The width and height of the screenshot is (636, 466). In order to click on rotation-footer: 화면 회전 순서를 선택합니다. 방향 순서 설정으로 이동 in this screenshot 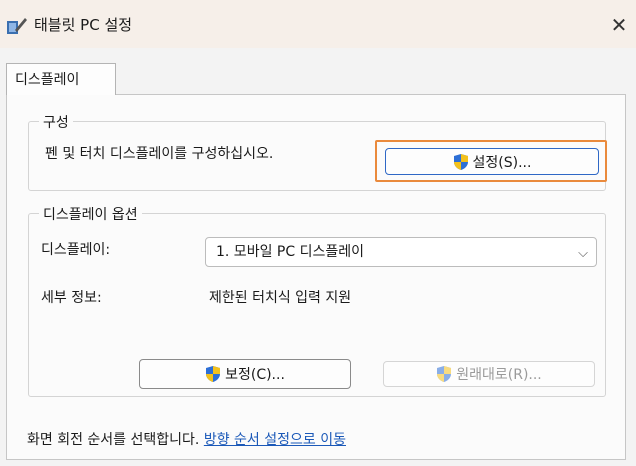, I will do `click(186, 439)`.